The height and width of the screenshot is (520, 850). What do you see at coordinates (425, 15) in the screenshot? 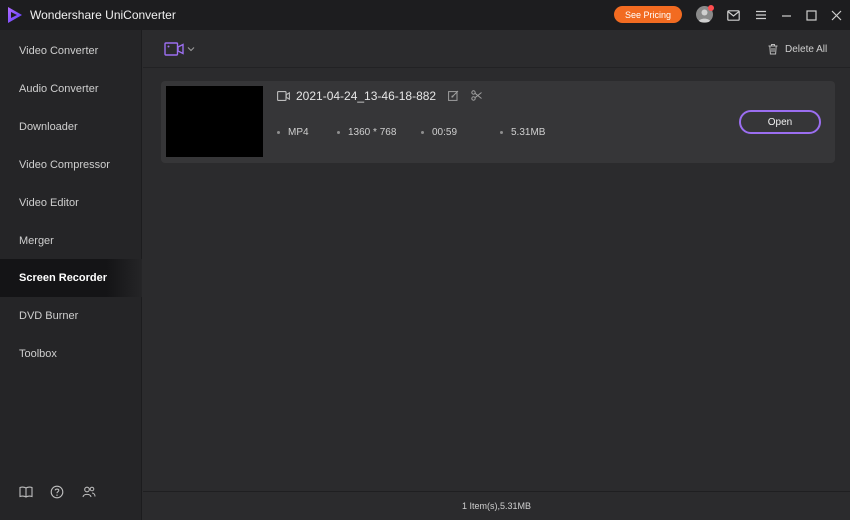
I see `title-bar: Wondershare UniConverter See Pricing` at bounding box center [425, 15].